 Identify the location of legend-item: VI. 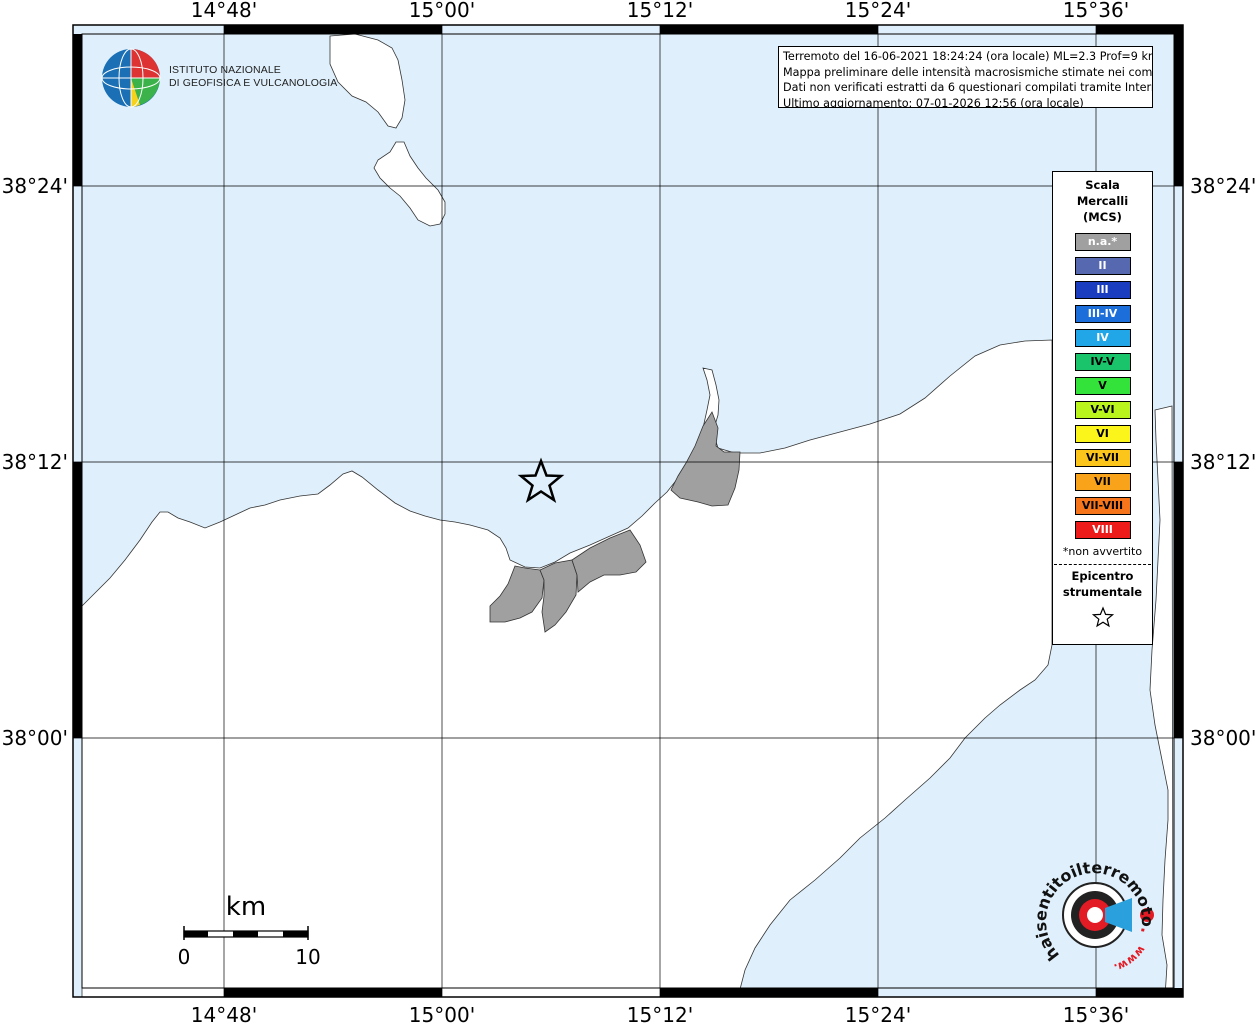
(1102, 434).